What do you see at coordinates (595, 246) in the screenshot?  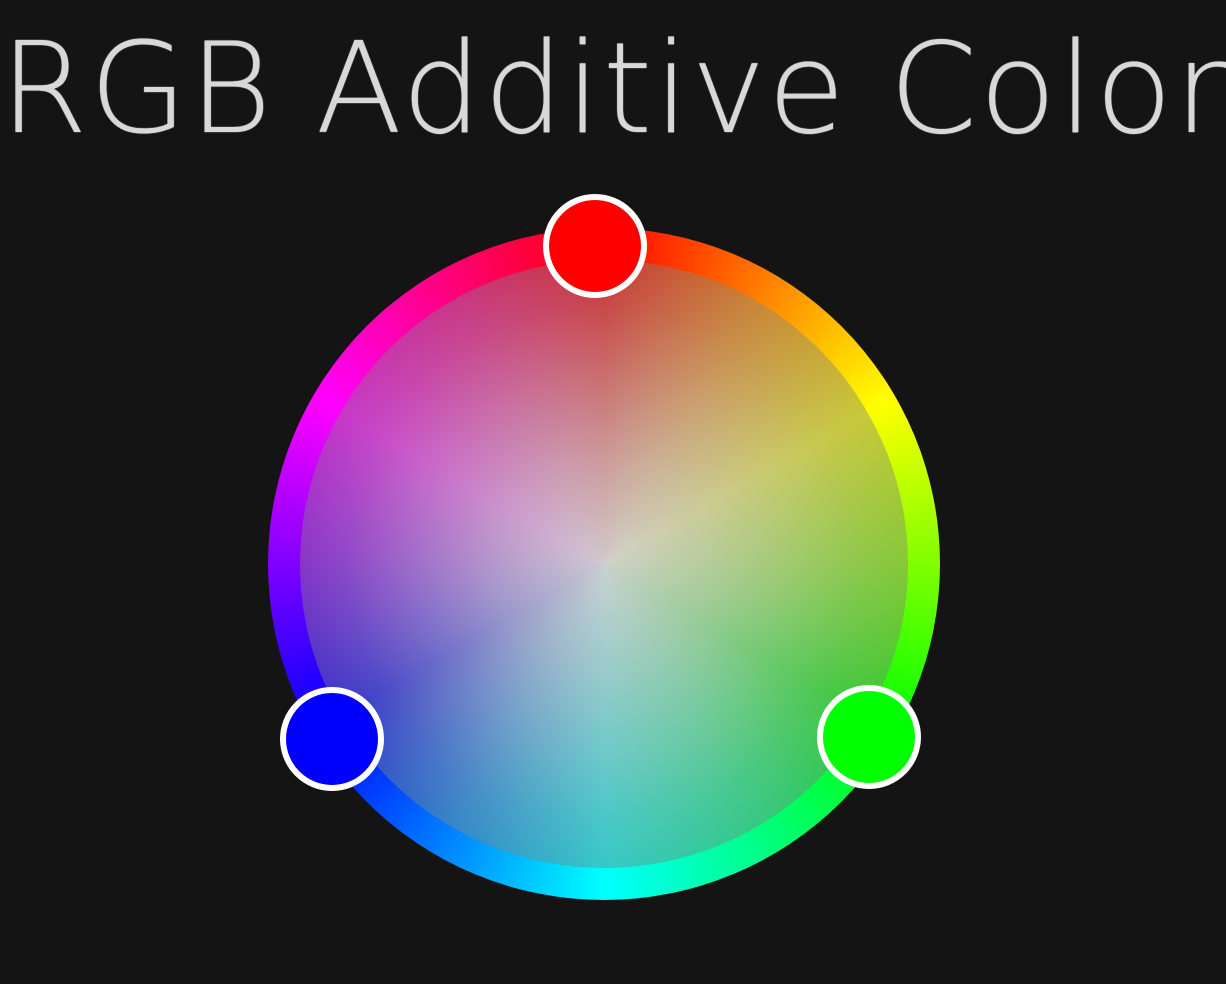 I see `red-handle` at bounding box center [595, 246].